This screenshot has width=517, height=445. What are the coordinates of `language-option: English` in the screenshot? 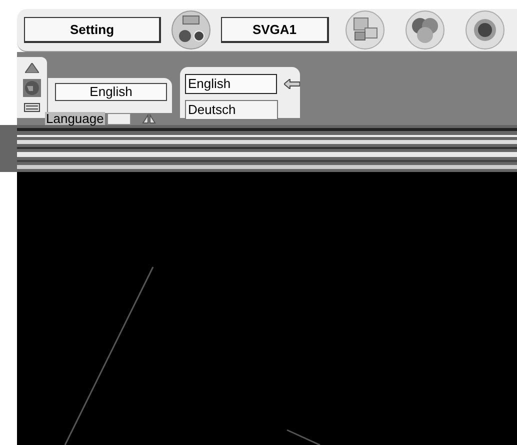 It's located at (231, 84).